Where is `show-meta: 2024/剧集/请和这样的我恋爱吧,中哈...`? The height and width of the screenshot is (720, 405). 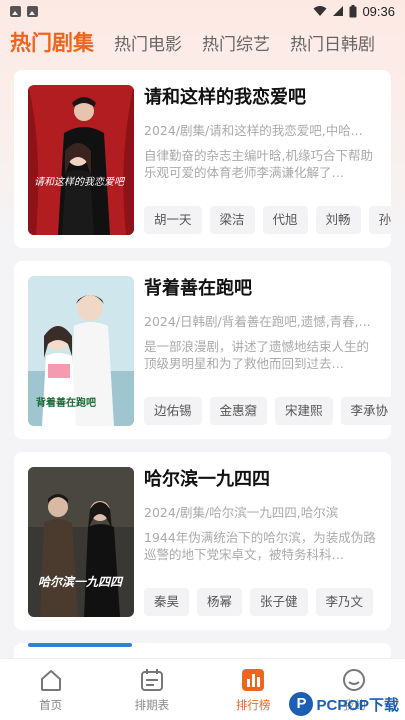
show-meta: 2024/剧集/请和这样的我恋爱吧,中哈... is located at coordinates (253, 130).